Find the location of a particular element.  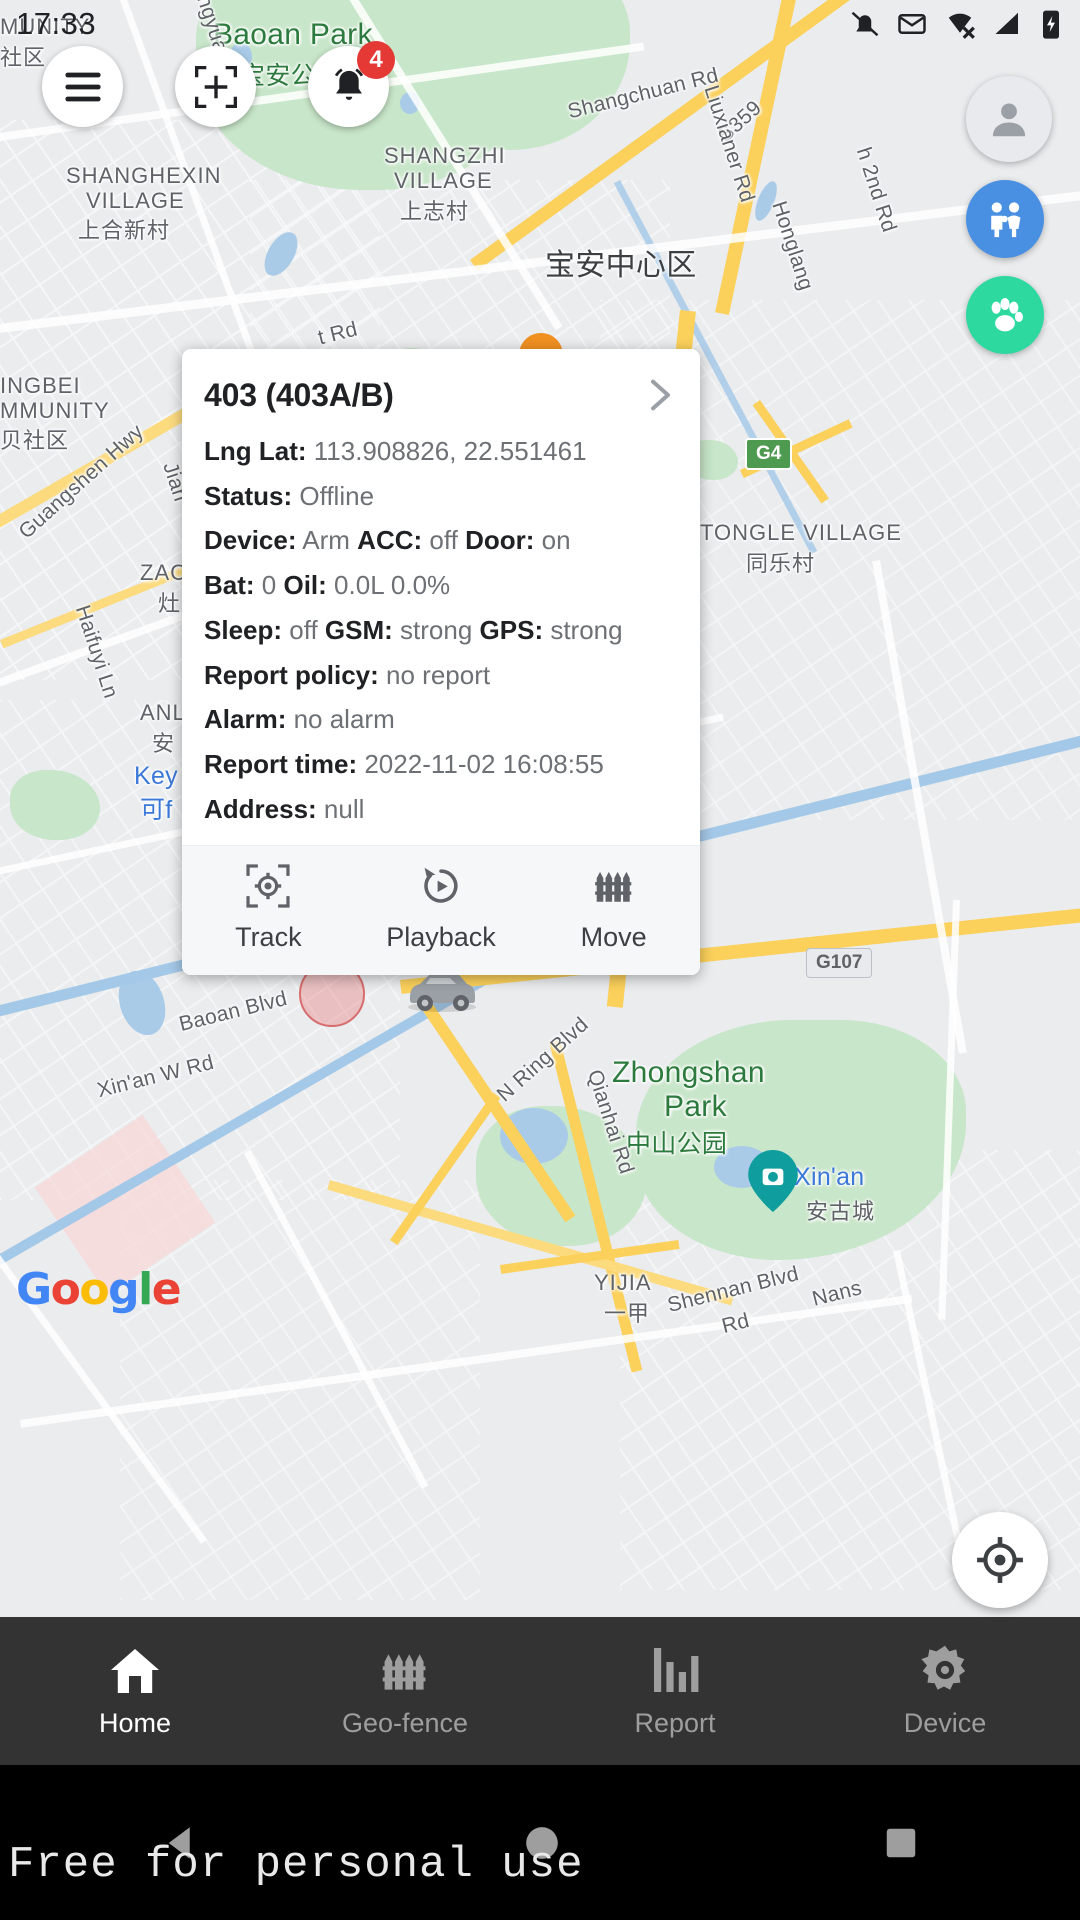

signal-icon is located at coordinates (1006, 23).